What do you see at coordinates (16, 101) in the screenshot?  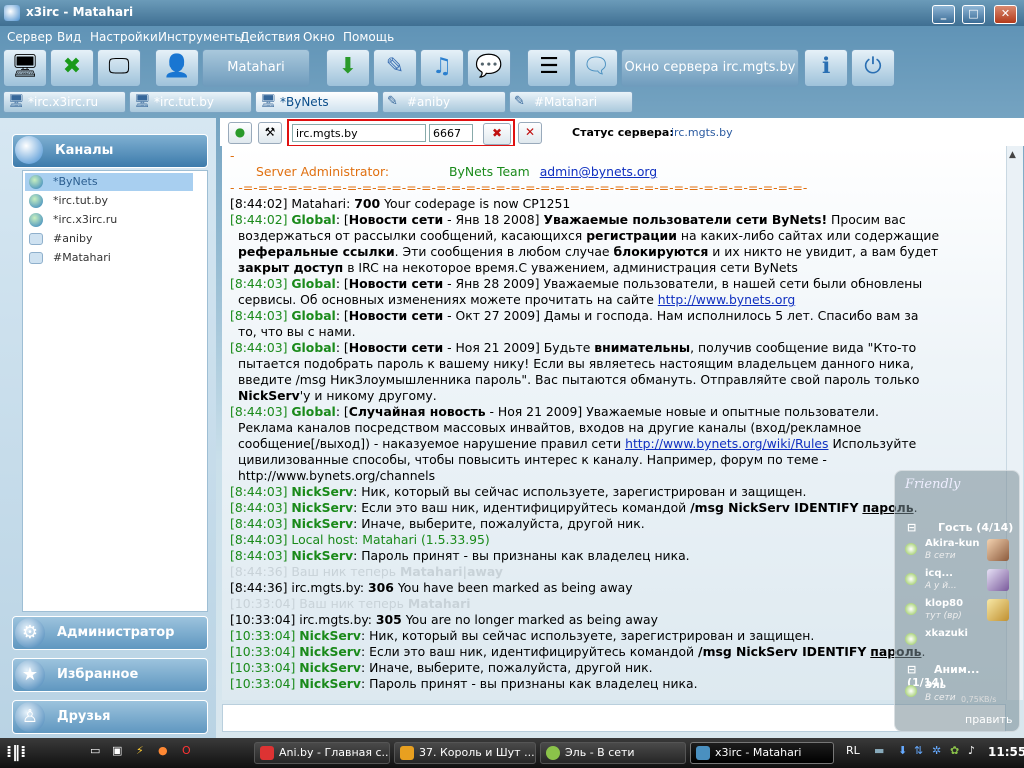 I see `server-tab-icon: 🖥` at bounding box center [16, 101].